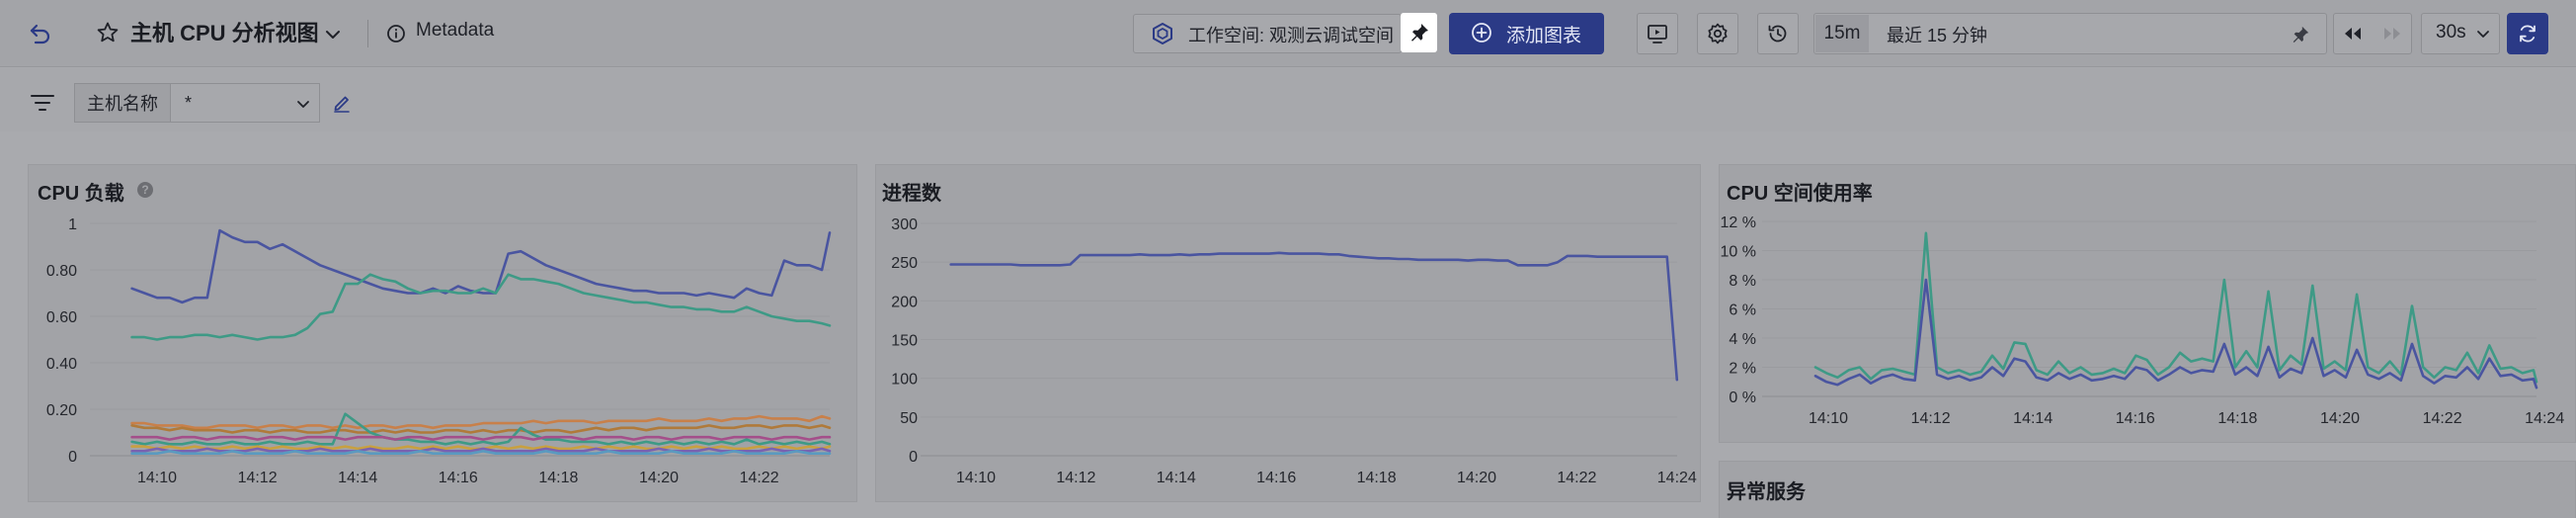 This screenshot has height=518, width=2576. Describe the element at coordinates (224, 33) in the screenshot. I see `page-title: 主机 CPU 分析视图` at that location.